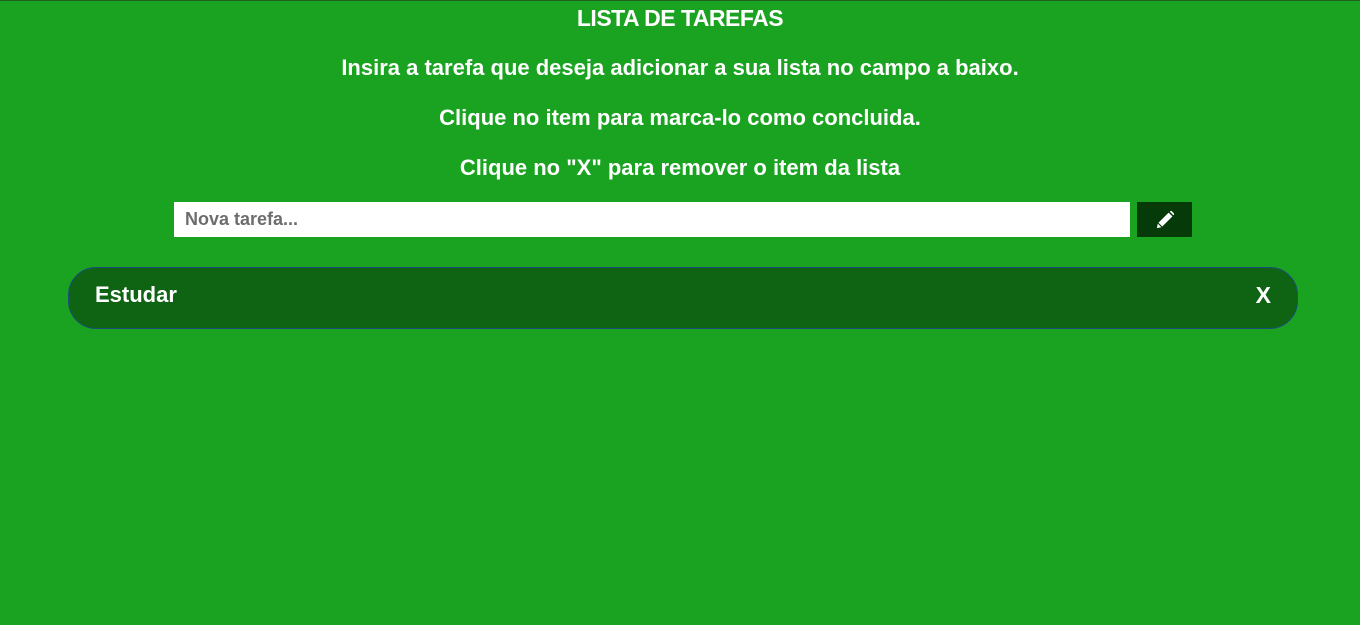 This screenshot has width=1360, height=625. Describe the element at coordinates (680, 18) in the screenshot. I see `page-title: LISTA DE TAREFAS` at that location.